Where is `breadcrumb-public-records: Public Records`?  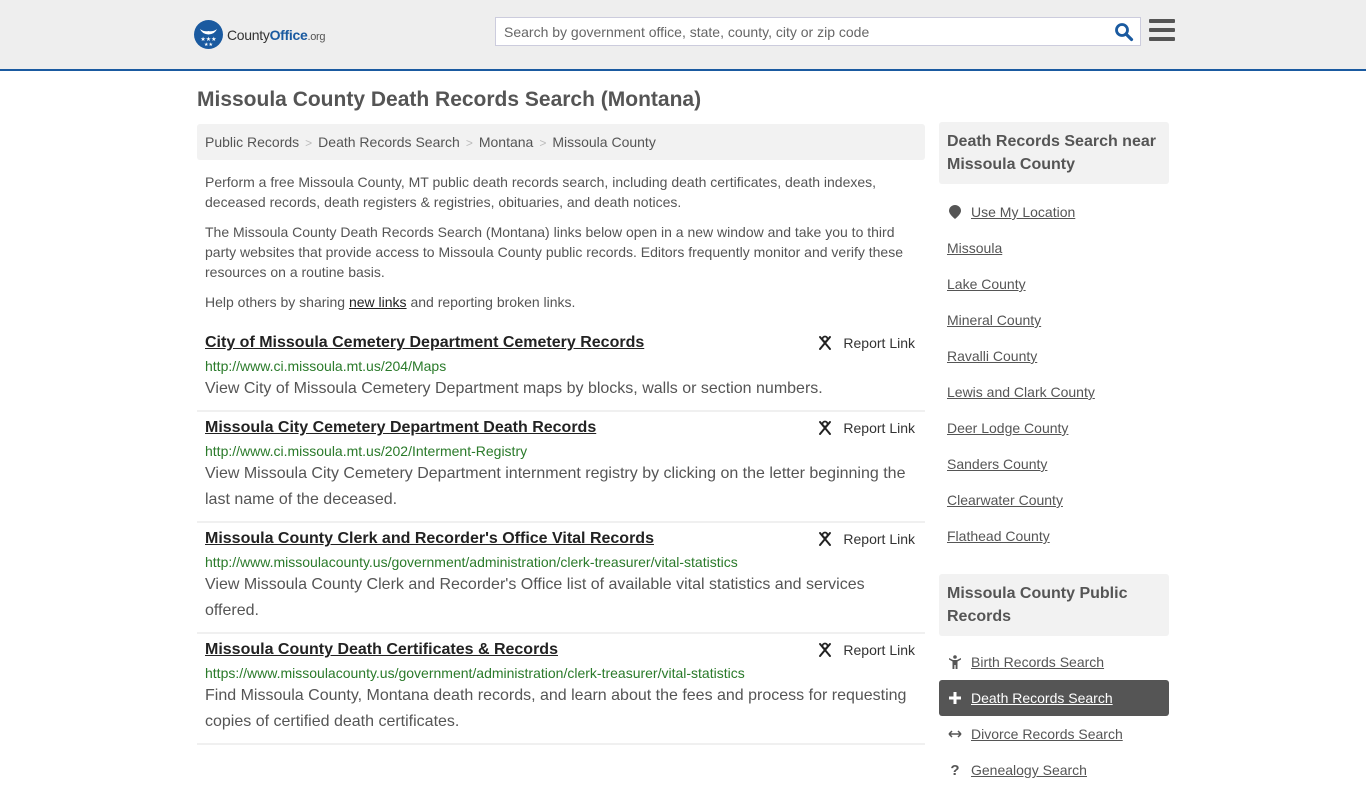
breadcrumb-public-records: Public Records is located at coordinates (252, 142).